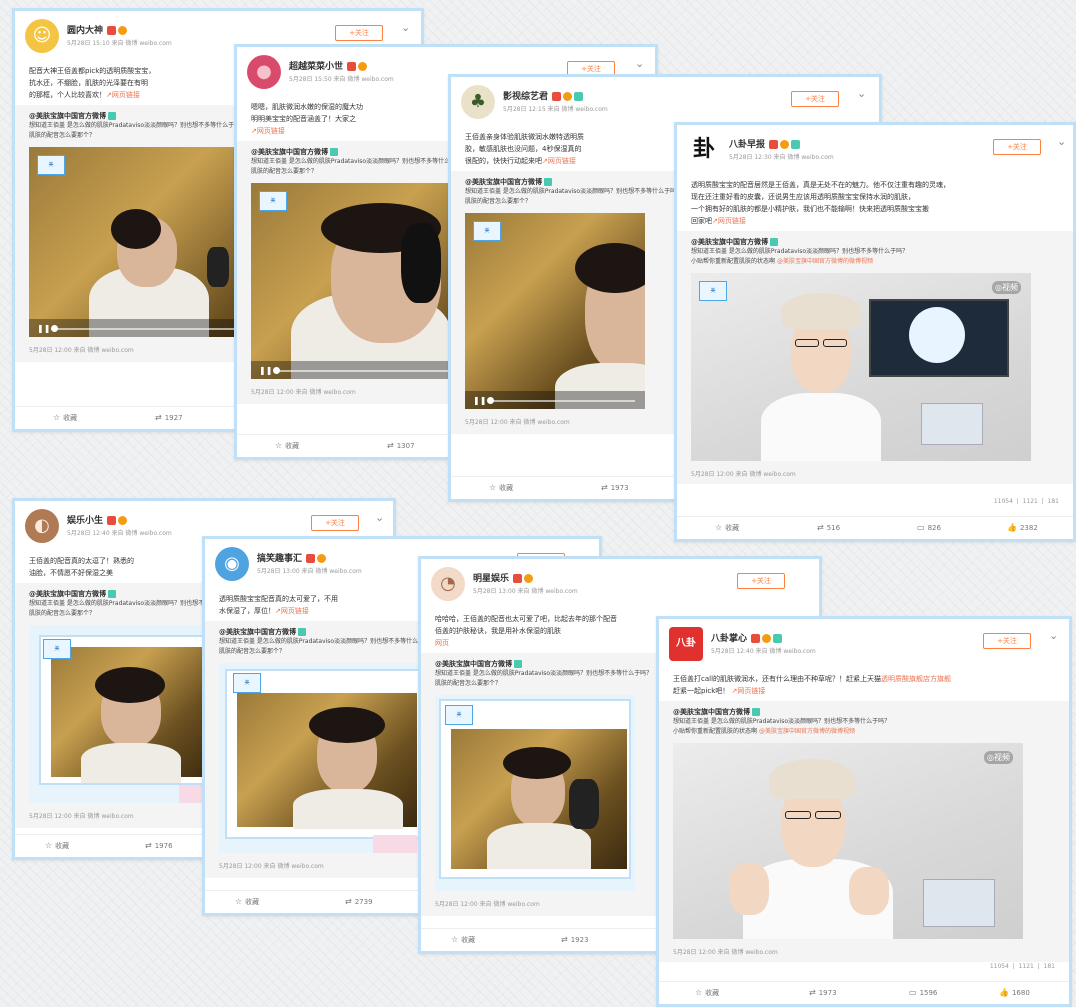 The height and width of the screenshot is (1007, 1076). I want to click on level-badge-icon, so click(778, 638).